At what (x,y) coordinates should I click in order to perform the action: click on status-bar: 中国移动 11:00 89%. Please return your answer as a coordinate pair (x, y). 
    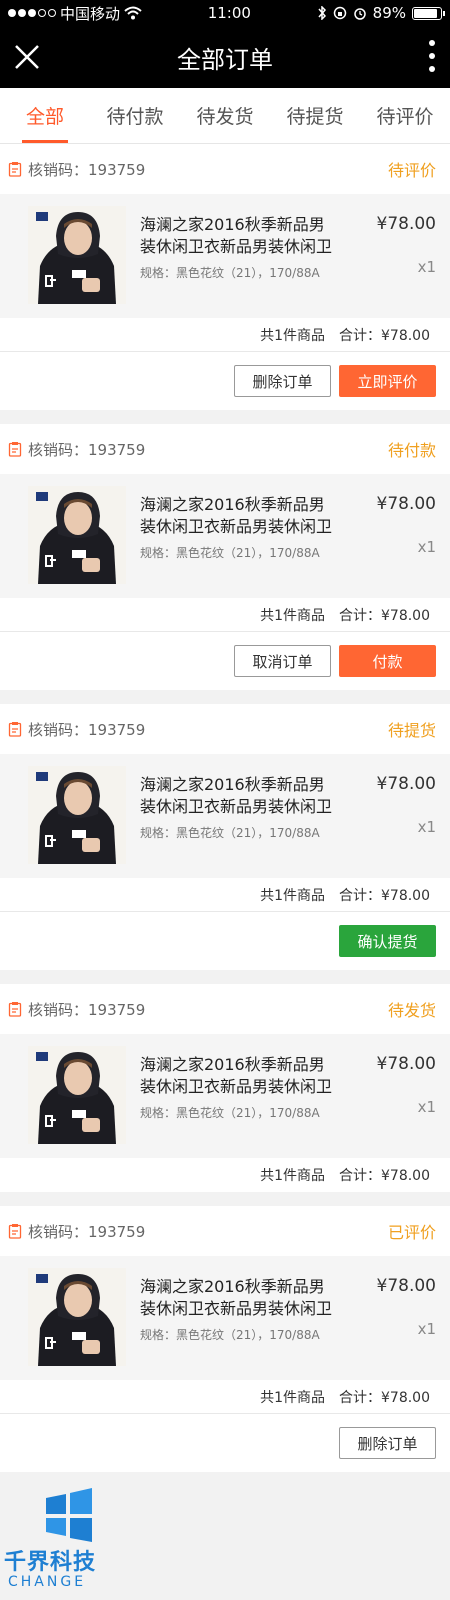
    Looking at the image, I should click on (225, 13).